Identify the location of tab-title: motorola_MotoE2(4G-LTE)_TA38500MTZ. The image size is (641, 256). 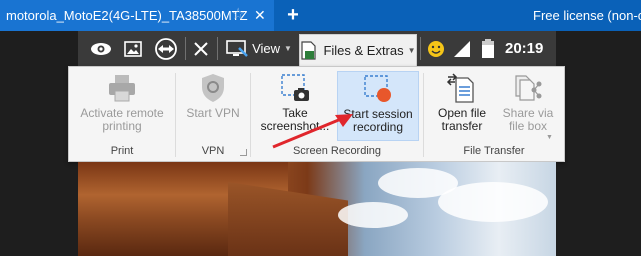
(127, 15).